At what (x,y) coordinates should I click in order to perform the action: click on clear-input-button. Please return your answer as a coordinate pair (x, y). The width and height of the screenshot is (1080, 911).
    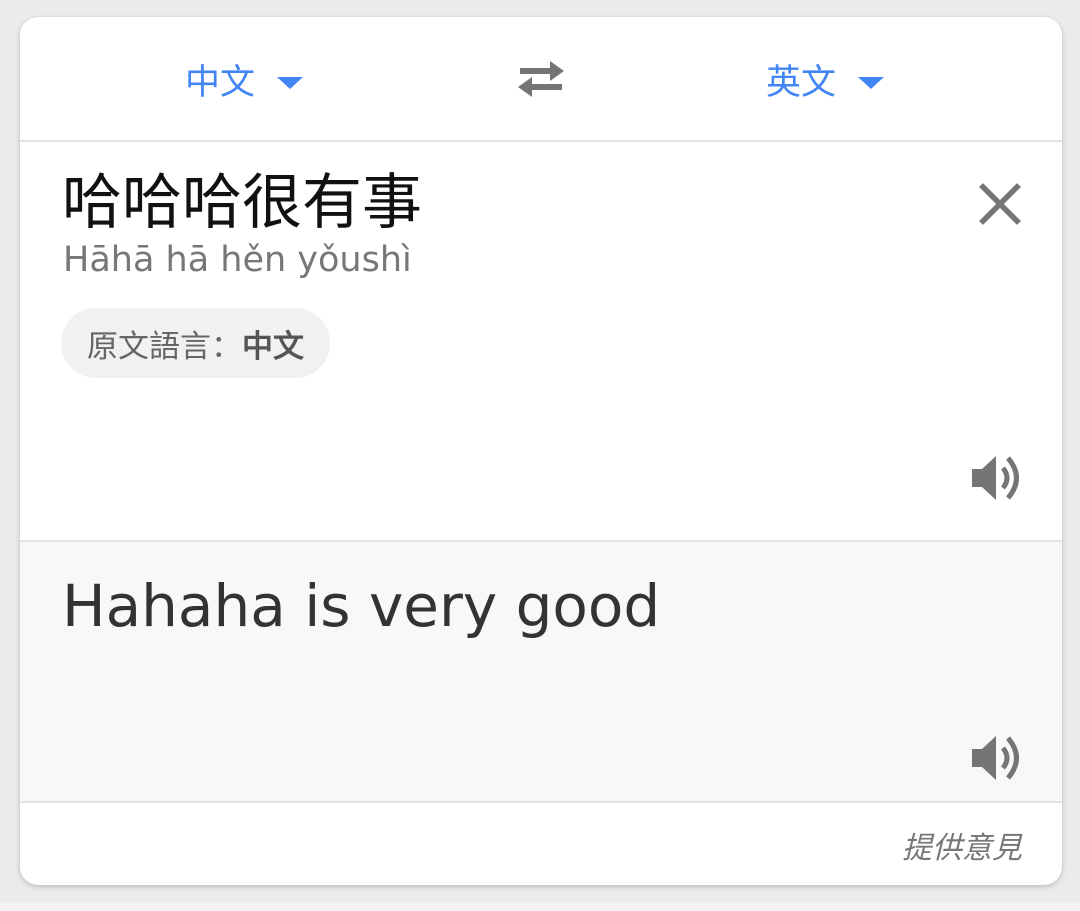
    Looking at the image, I should click on (1000, 204).